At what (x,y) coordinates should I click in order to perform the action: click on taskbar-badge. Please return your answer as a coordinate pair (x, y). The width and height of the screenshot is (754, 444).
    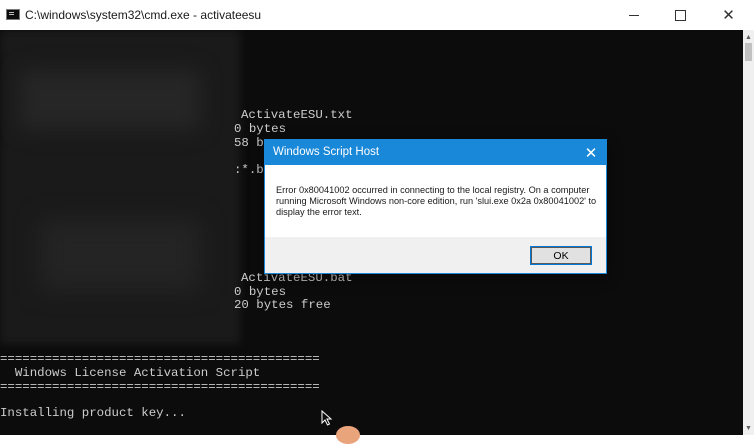
    Looking at the image, I should click on (348, 435).